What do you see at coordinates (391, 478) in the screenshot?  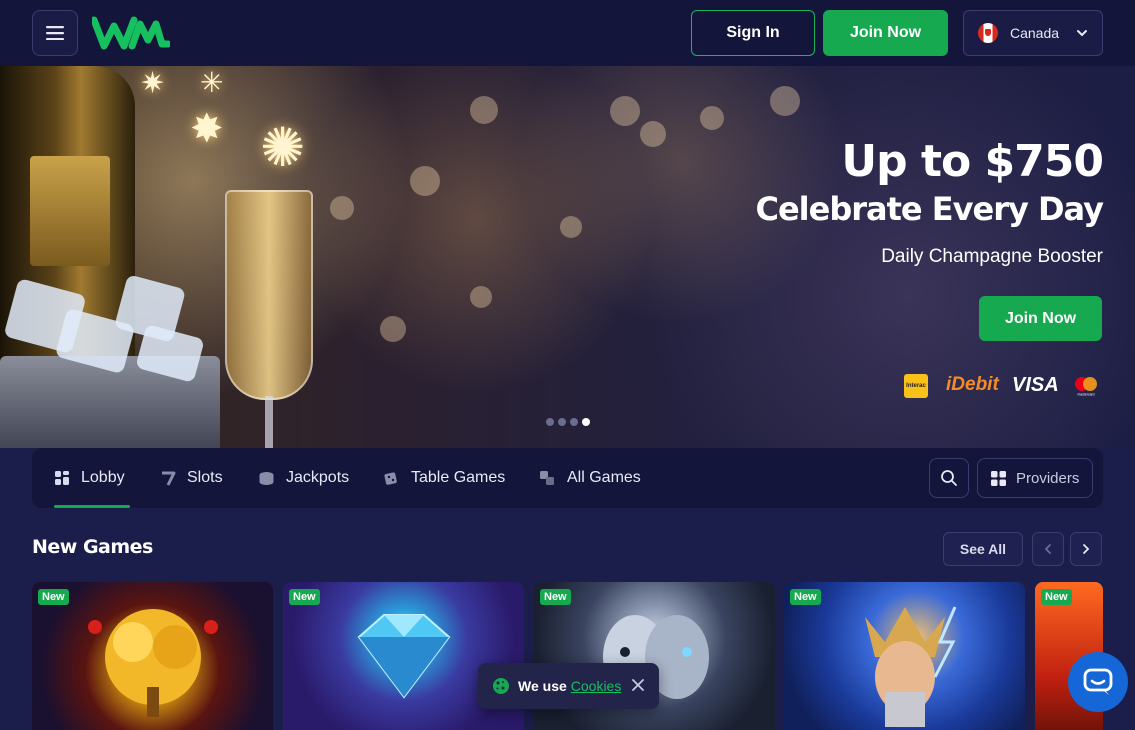 I see `table-games-icon` at bounding box center [391, 478].